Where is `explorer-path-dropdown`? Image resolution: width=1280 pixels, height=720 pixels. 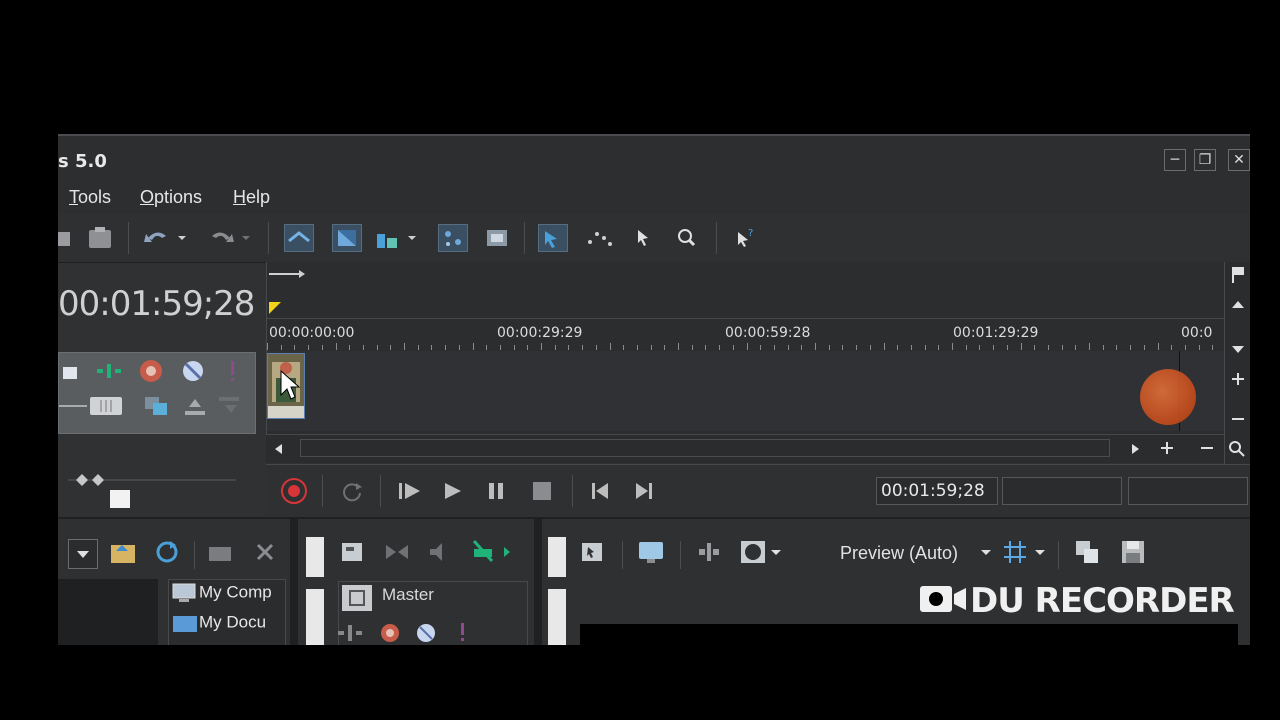
explorer-path-dropdown is located at coordinates (83, 554).